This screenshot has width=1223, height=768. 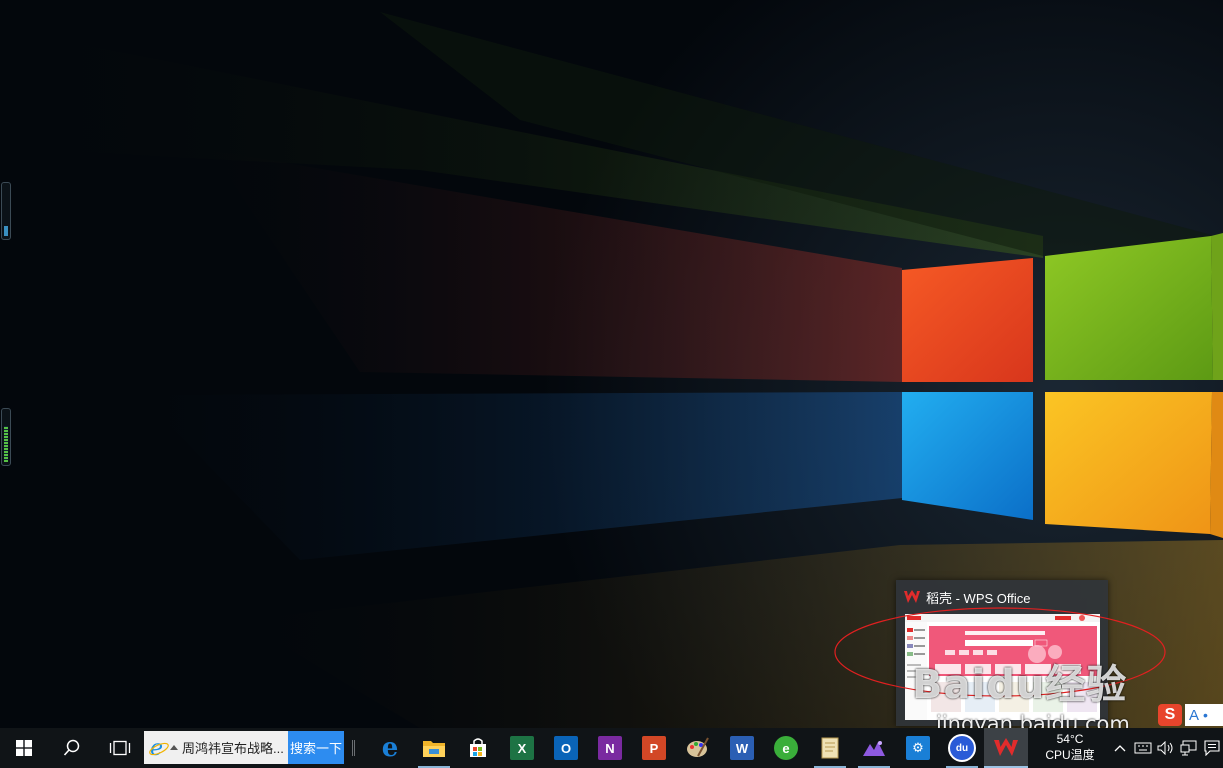 I want to click on edge-taskbar-button: e, so click(x=390, y=748).